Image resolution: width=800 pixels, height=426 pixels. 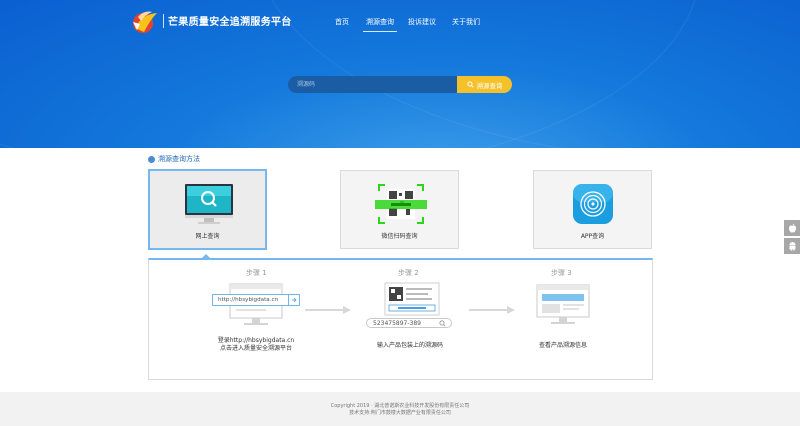 What do you see at coordinates (400, 413) in the screenshot?
I see `footer-tech-support: 技术支持:荆门市鼓楼大数据产业有限责任公司` at bounding box center [400, 413].